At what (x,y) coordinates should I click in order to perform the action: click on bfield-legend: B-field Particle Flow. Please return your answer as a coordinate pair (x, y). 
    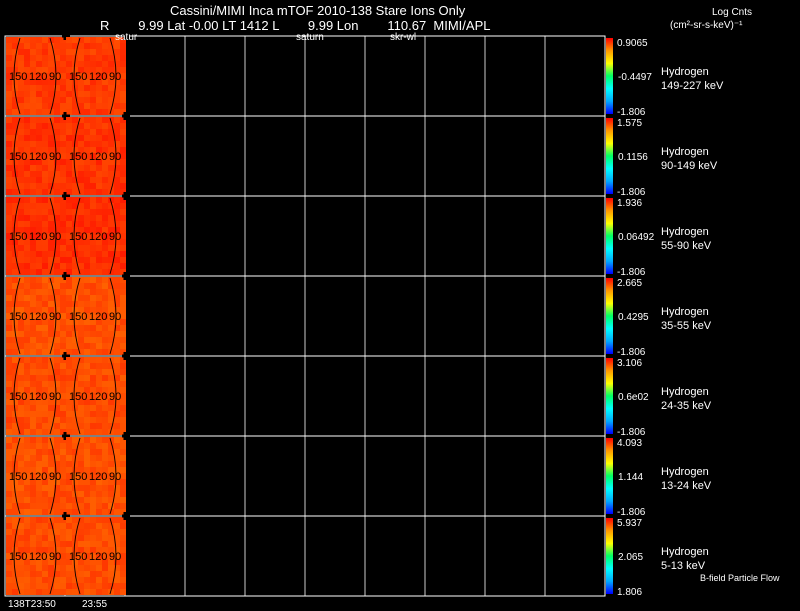
    Looking at the image, I should click on (740, 578).